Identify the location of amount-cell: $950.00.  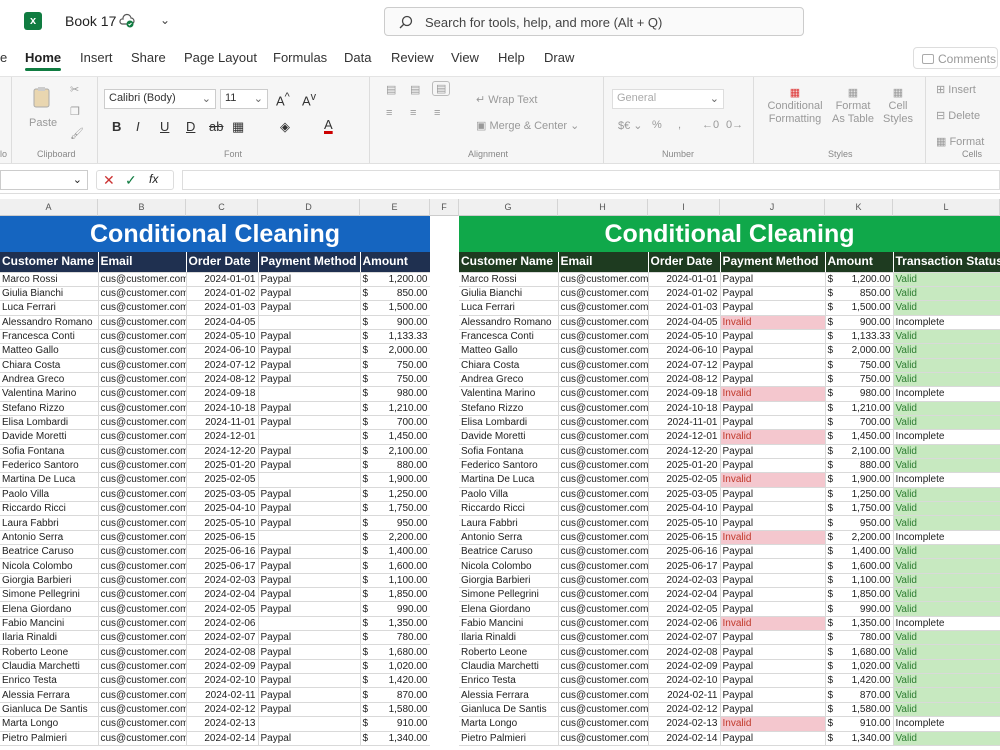
(395, 523).